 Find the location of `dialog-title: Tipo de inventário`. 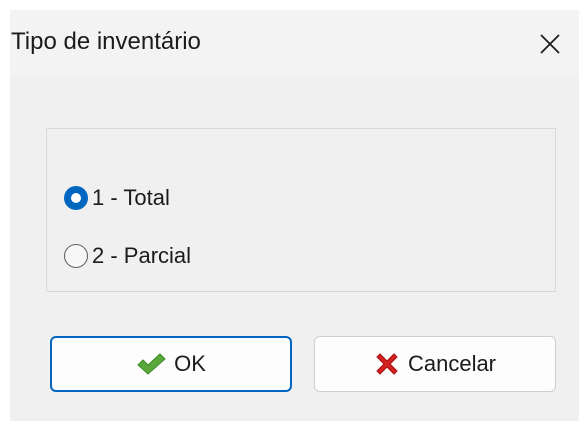

dialog-title: Tipo de inventário is located at coordinates (106, 41).